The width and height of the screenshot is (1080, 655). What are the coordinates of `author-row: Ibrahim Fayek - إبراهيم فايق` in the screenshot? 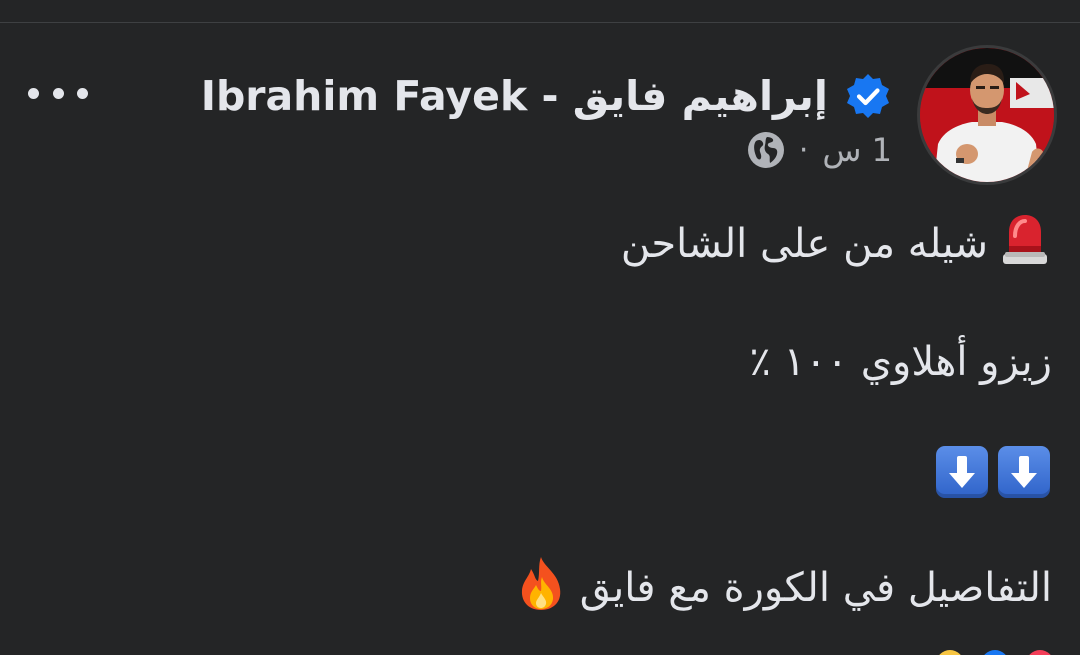 It's located at (546, 96).